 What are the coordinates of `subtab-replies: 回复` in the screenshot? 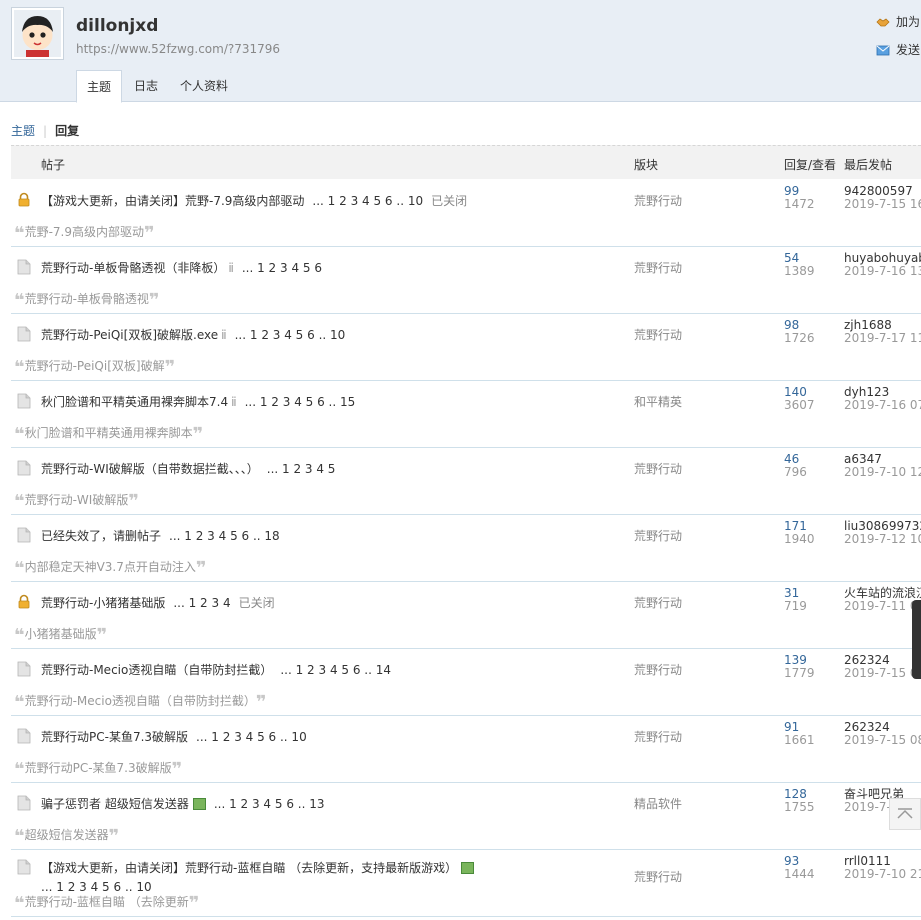 It's located at (67, 131).